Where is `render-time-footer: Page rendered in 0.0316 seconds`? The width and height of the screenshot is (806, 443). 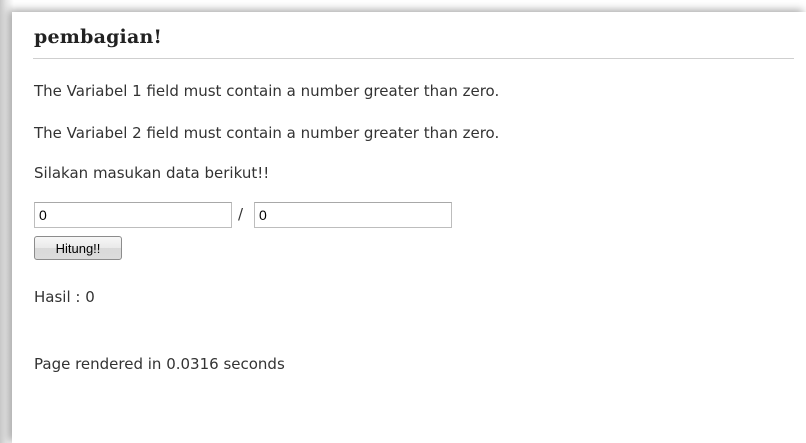 render-time-footer: Page rendered in 0.0316 seconds is located at coordinates (159, 364).